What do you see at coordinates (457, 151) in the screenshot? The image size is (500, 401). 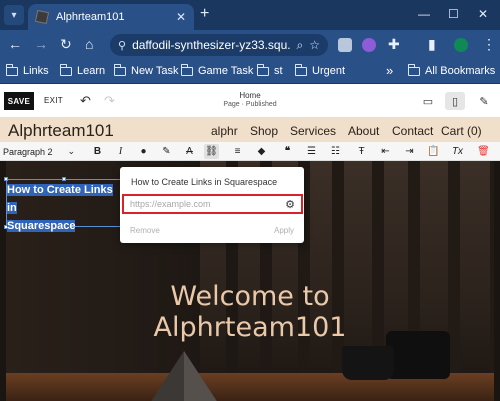 I see `clear-formatting-icon: Tx` at bounding box center [457, 151].